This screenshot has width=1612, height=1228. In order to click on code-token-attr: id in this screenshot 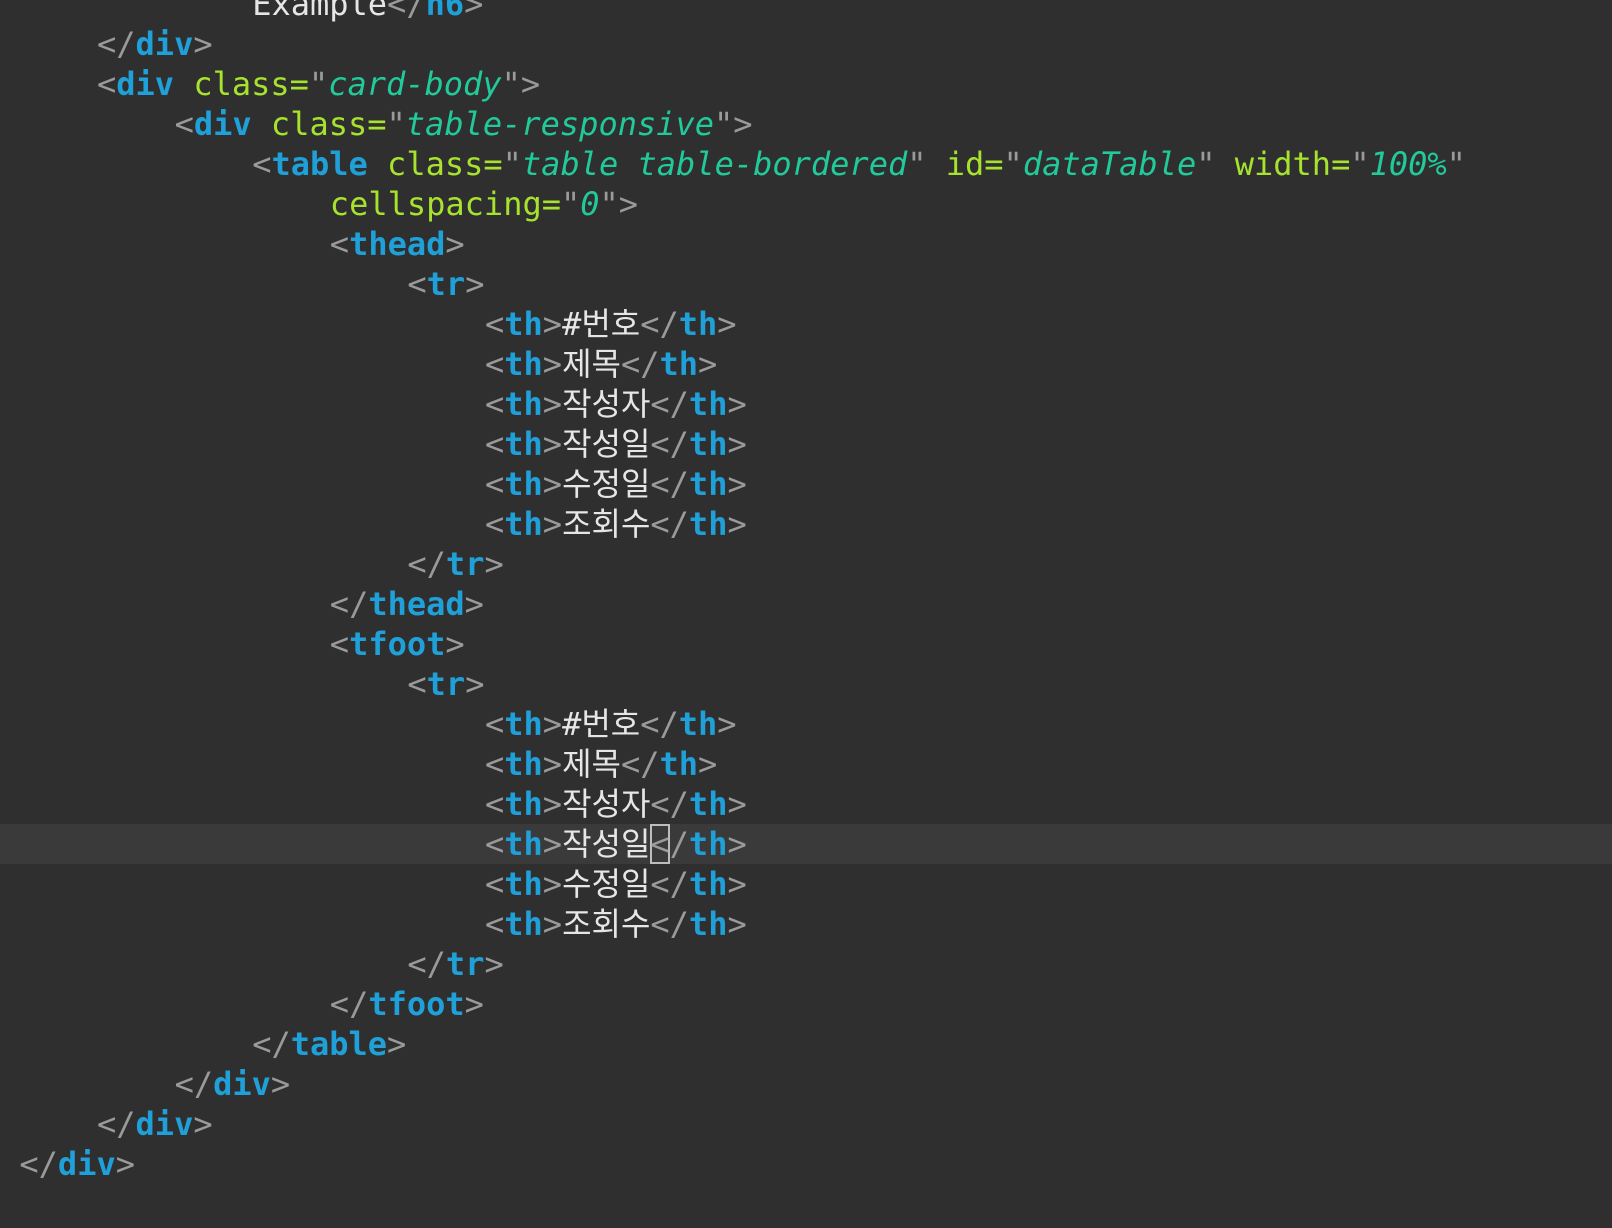, I will do `click(965, 164)`.